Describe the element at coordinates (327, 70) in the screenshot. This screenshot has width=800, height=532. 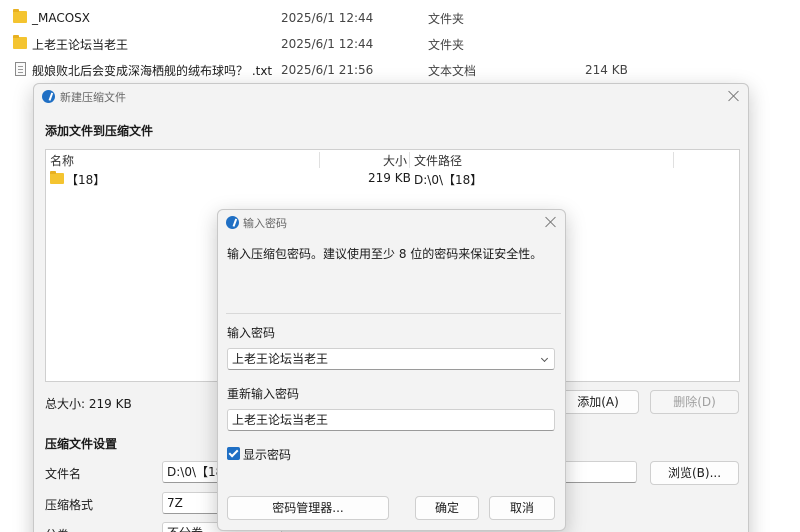
I see `file-date: 2025/6/1 21:56` at that location.